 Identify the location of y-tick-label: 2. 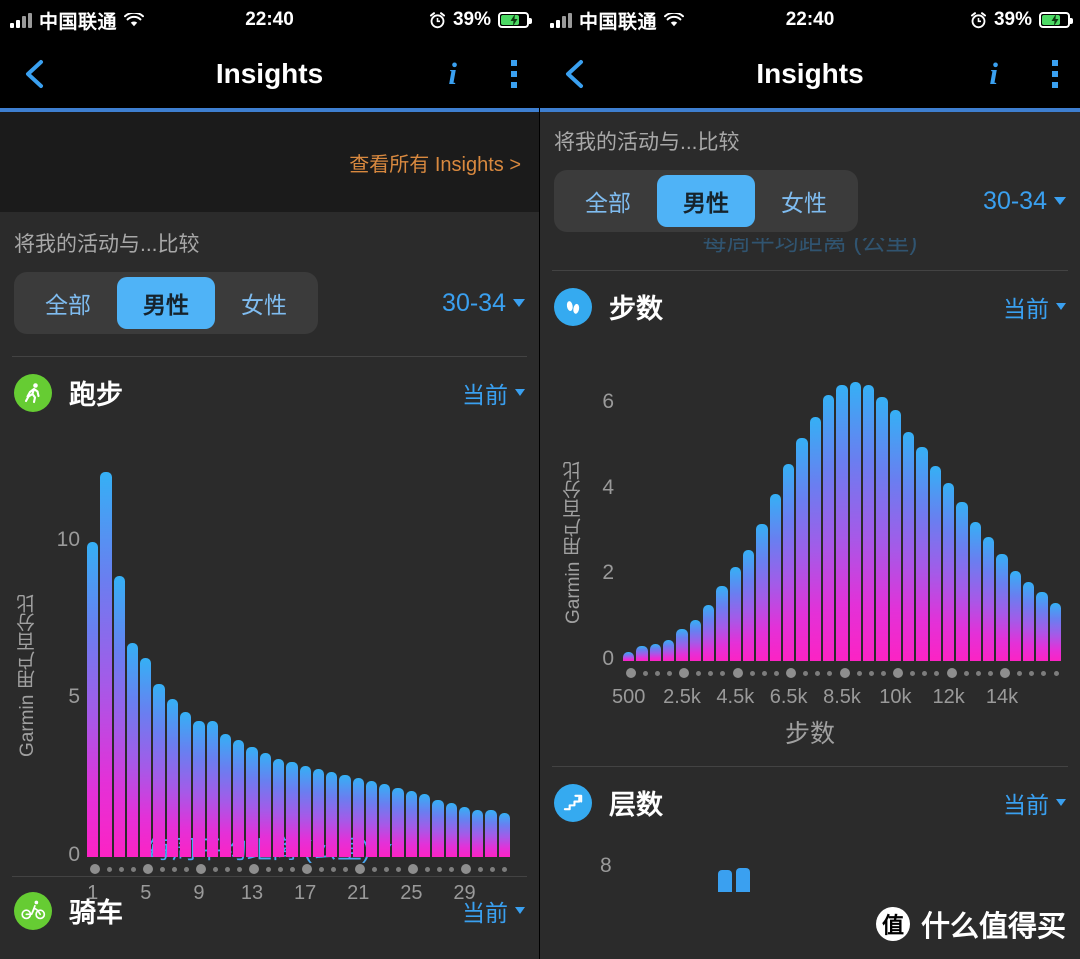
(608, 573).